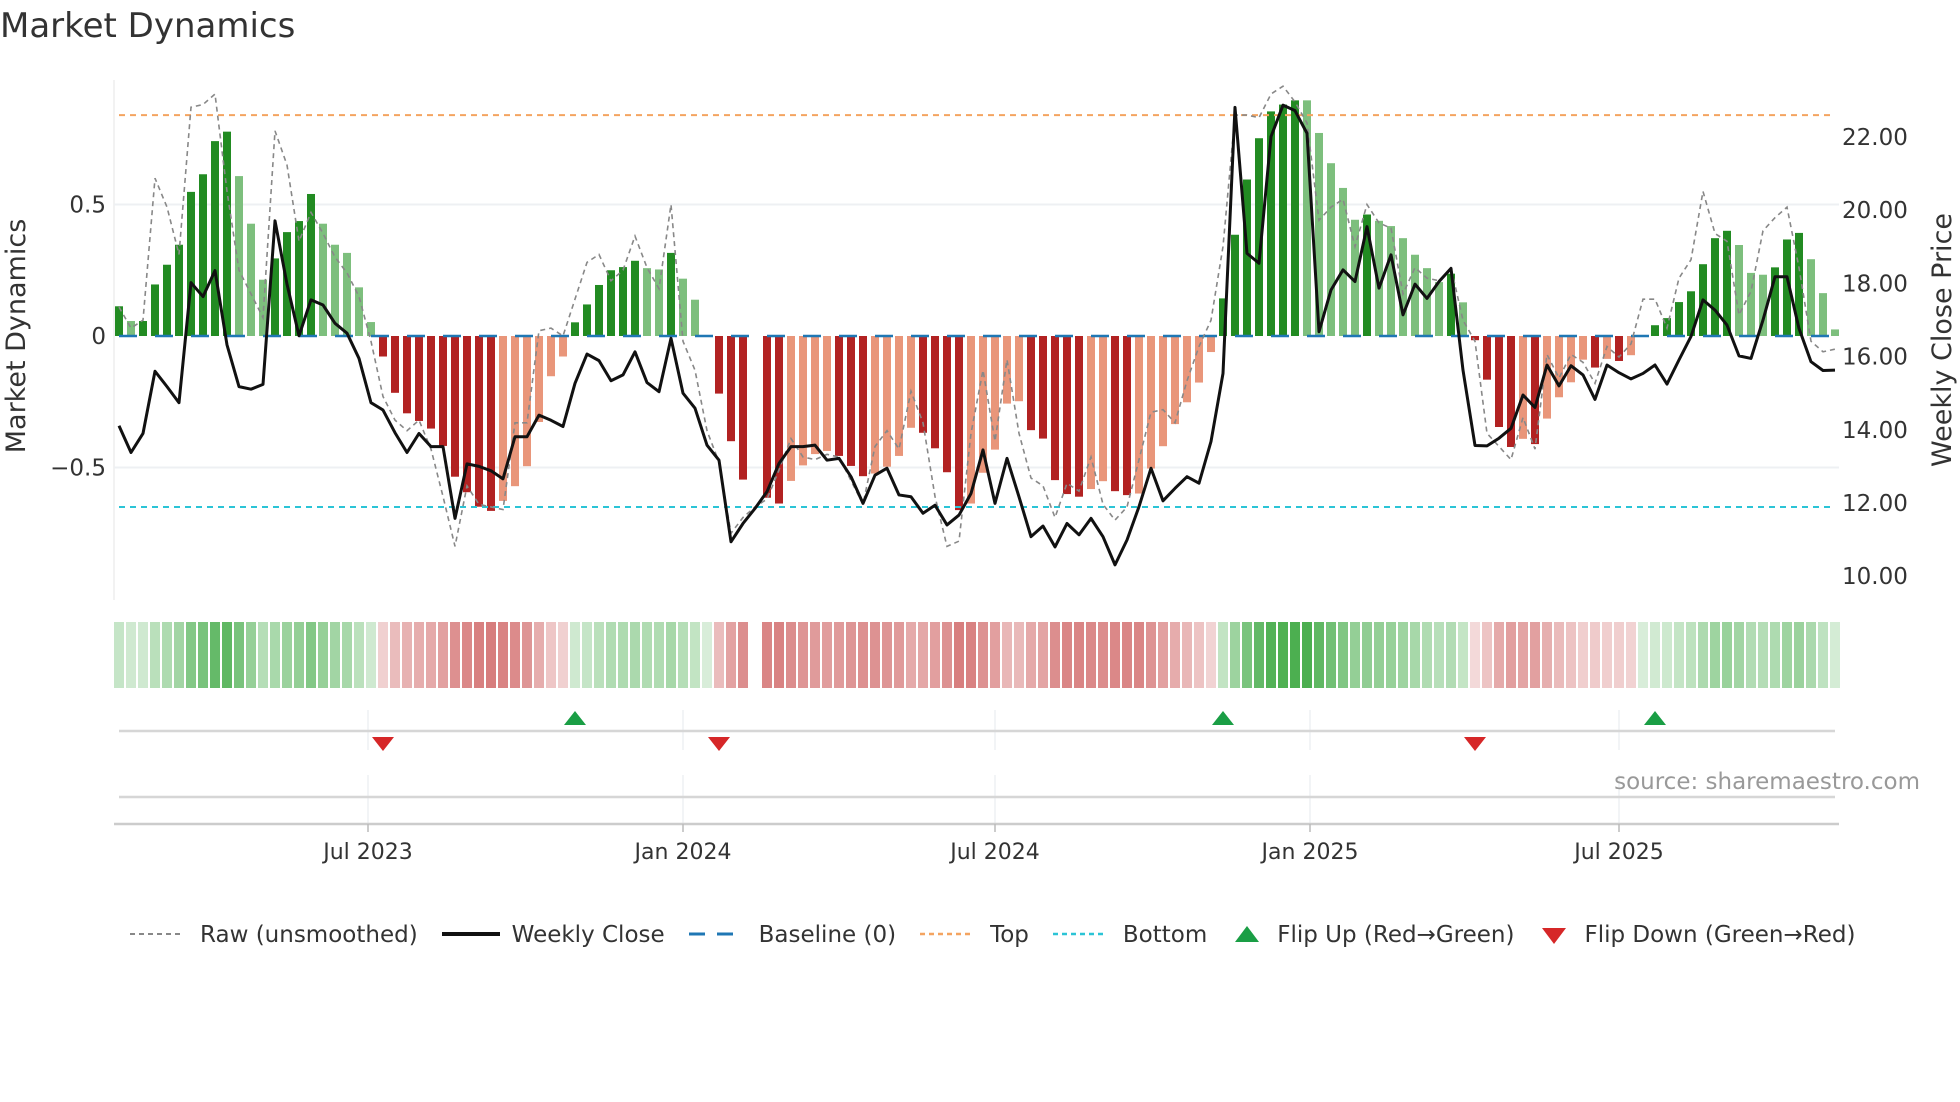 The height and width of the screenshot is (1102, 1960). Describe the element at coordinates (1165, 935) in the screenshot. I see `legend-label: Bottom` at that location.